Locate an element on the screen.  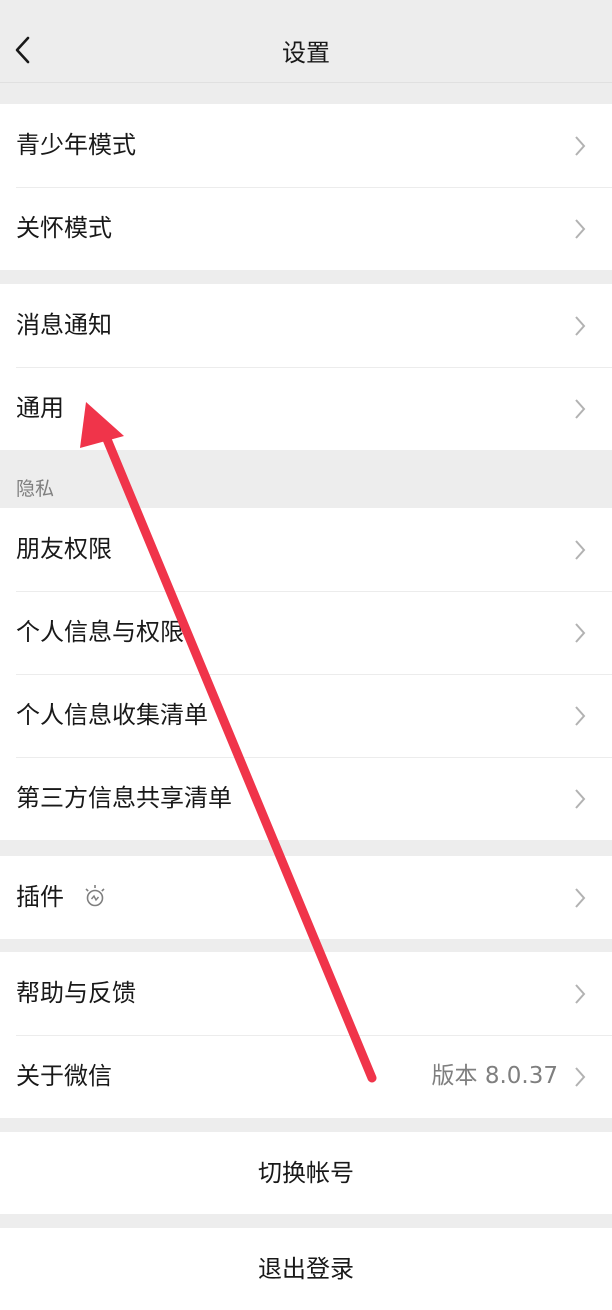
settings-group-plugins: 插件 is located at coordinates (306, 897).